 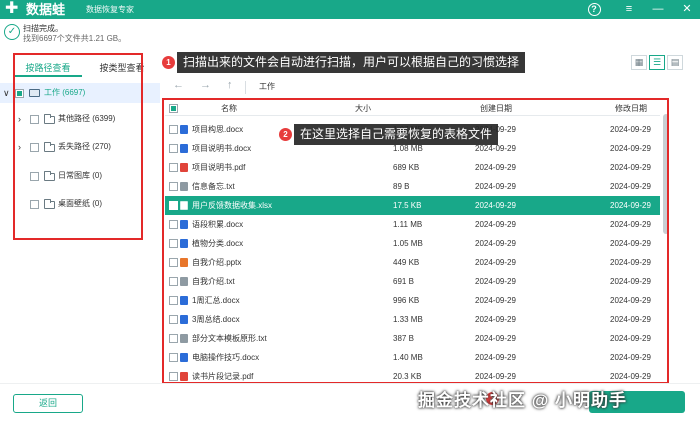 I want to click on grid-view-toggle: ▦, so click(x=639, y=62).